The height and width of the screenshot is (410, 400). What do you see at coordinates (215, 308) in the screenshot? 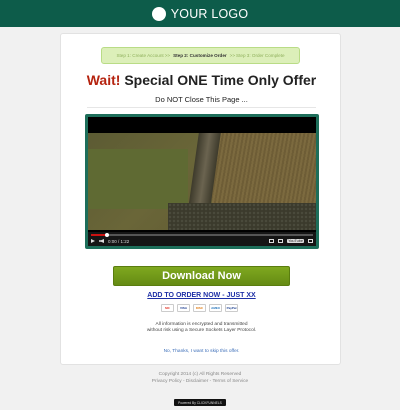
I see `amex-icon: AMEX` at bounding box center [215, 308].